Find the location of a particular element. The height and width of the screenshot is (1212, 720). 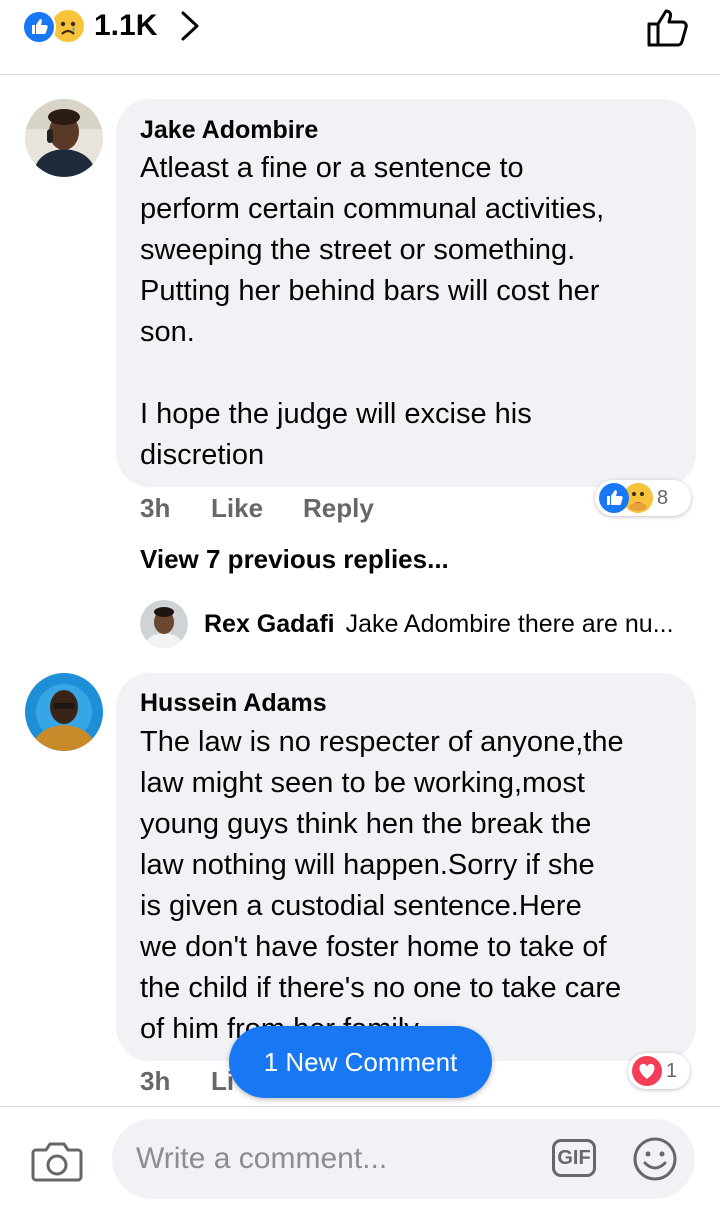

emoji-icon is located at coordinates (655, 1161).